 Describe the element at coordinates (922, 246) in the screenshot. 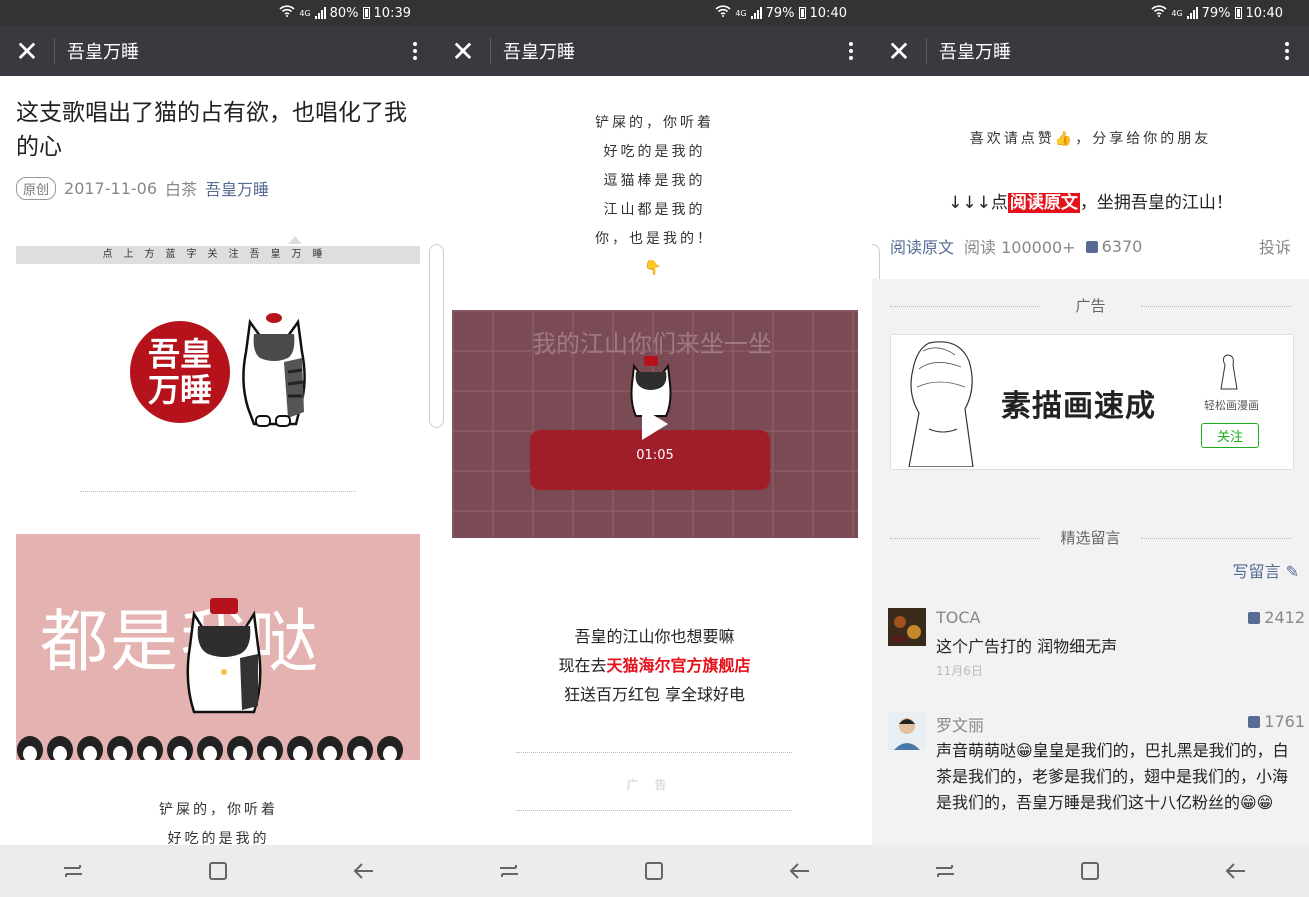

I see `read-original-link: 阅读原文` at that location.